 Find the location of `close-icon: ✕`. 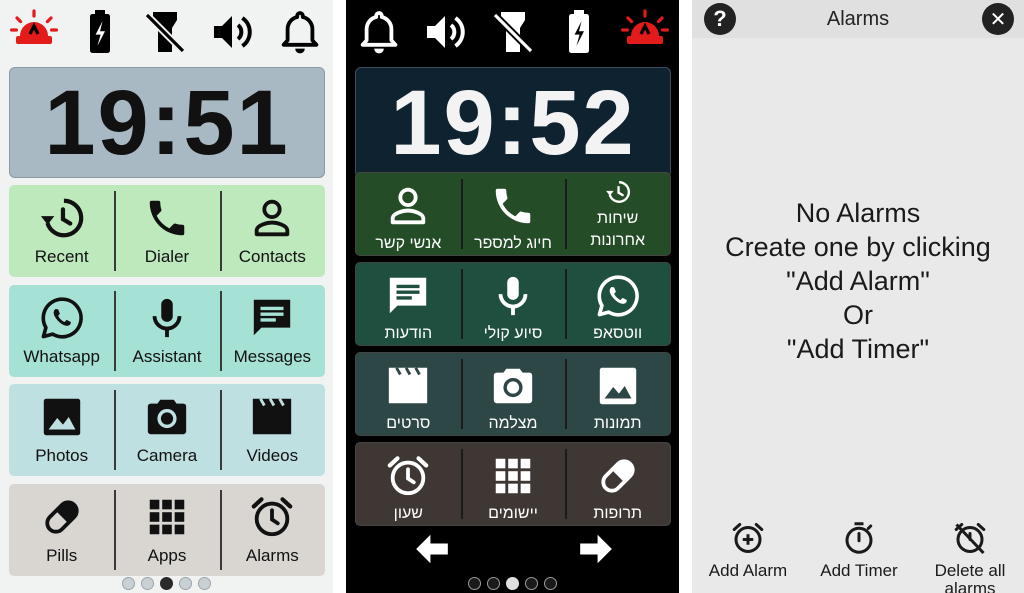

close-icon: ✕ is located at coordinates (998, 19).